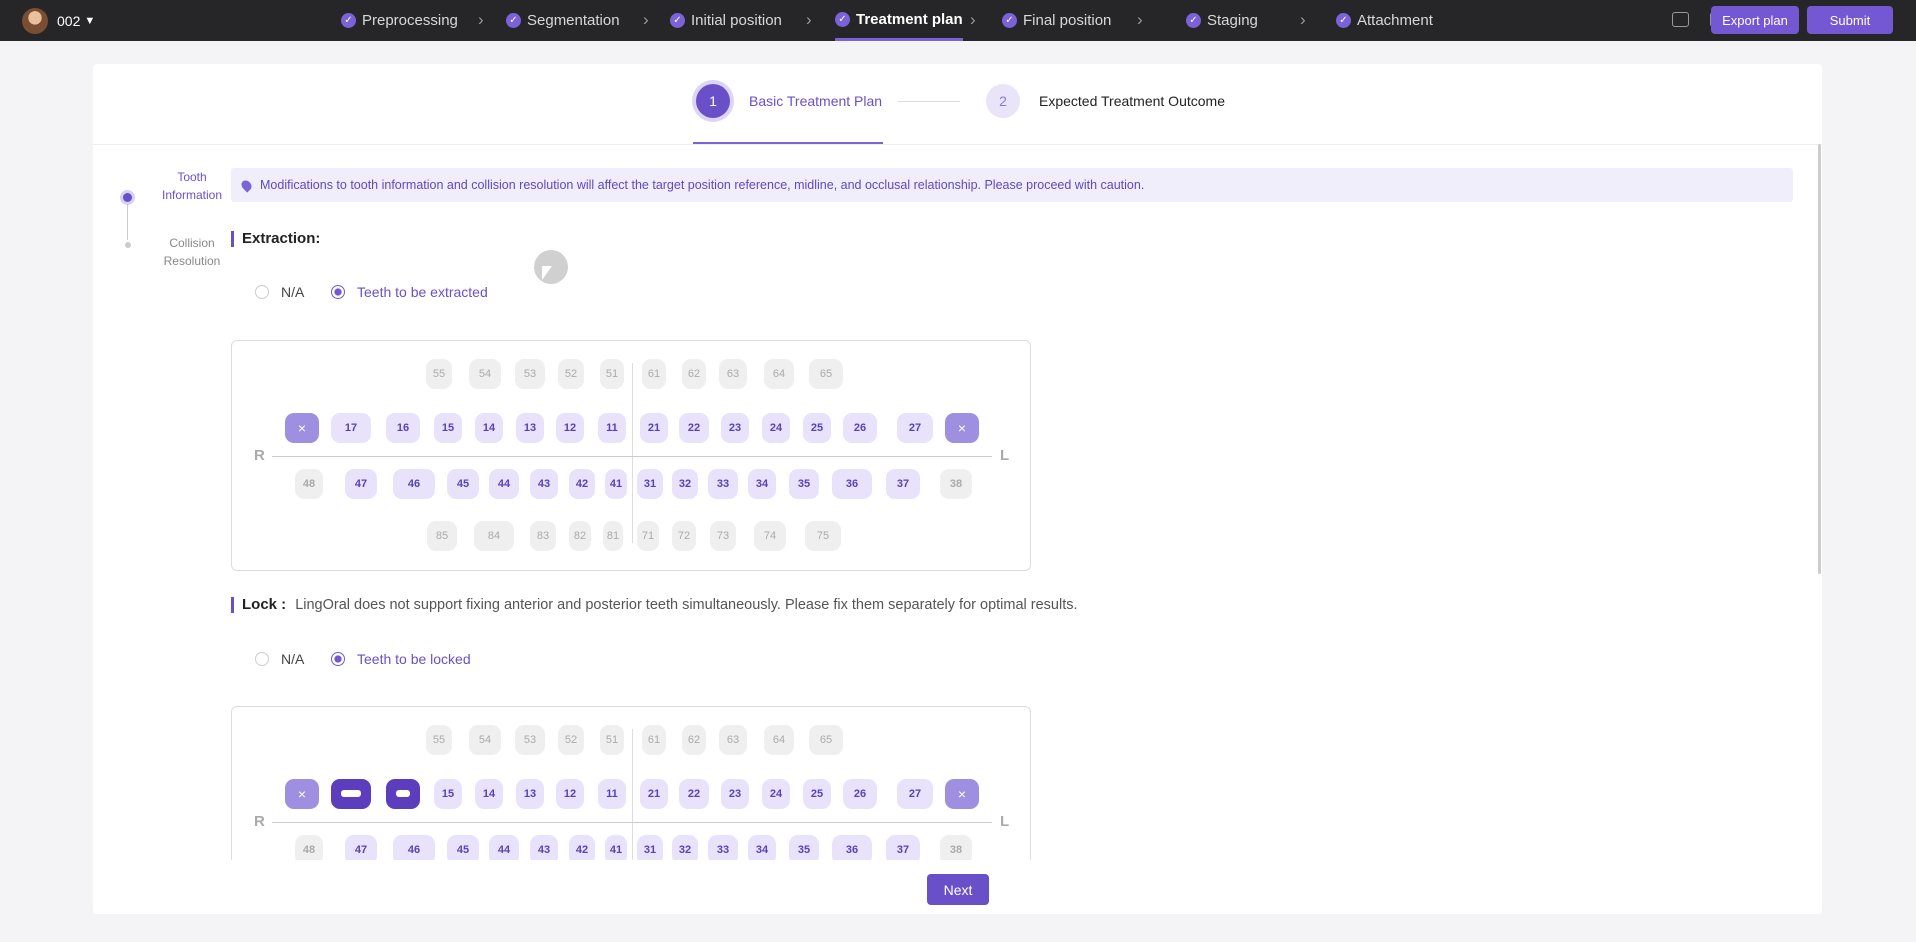  What do you see at coordinates (58, 21) in the screenshot?
I see `user-menu: 002 ▼` at bounding box center [58, 21].